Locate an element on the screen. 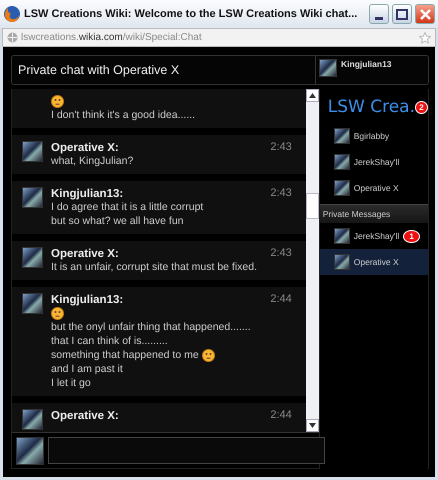 The image size is (438, 480). close-button is located at coordinates (425, 14).